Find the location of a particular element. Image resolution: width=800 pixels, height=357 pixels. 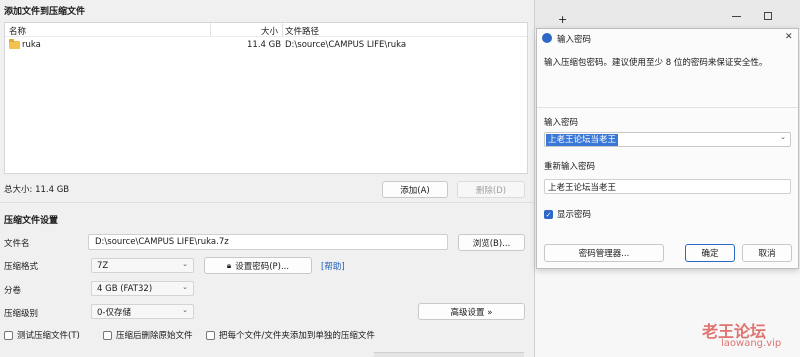

maximize-icon is located at coordinates (768, 16).